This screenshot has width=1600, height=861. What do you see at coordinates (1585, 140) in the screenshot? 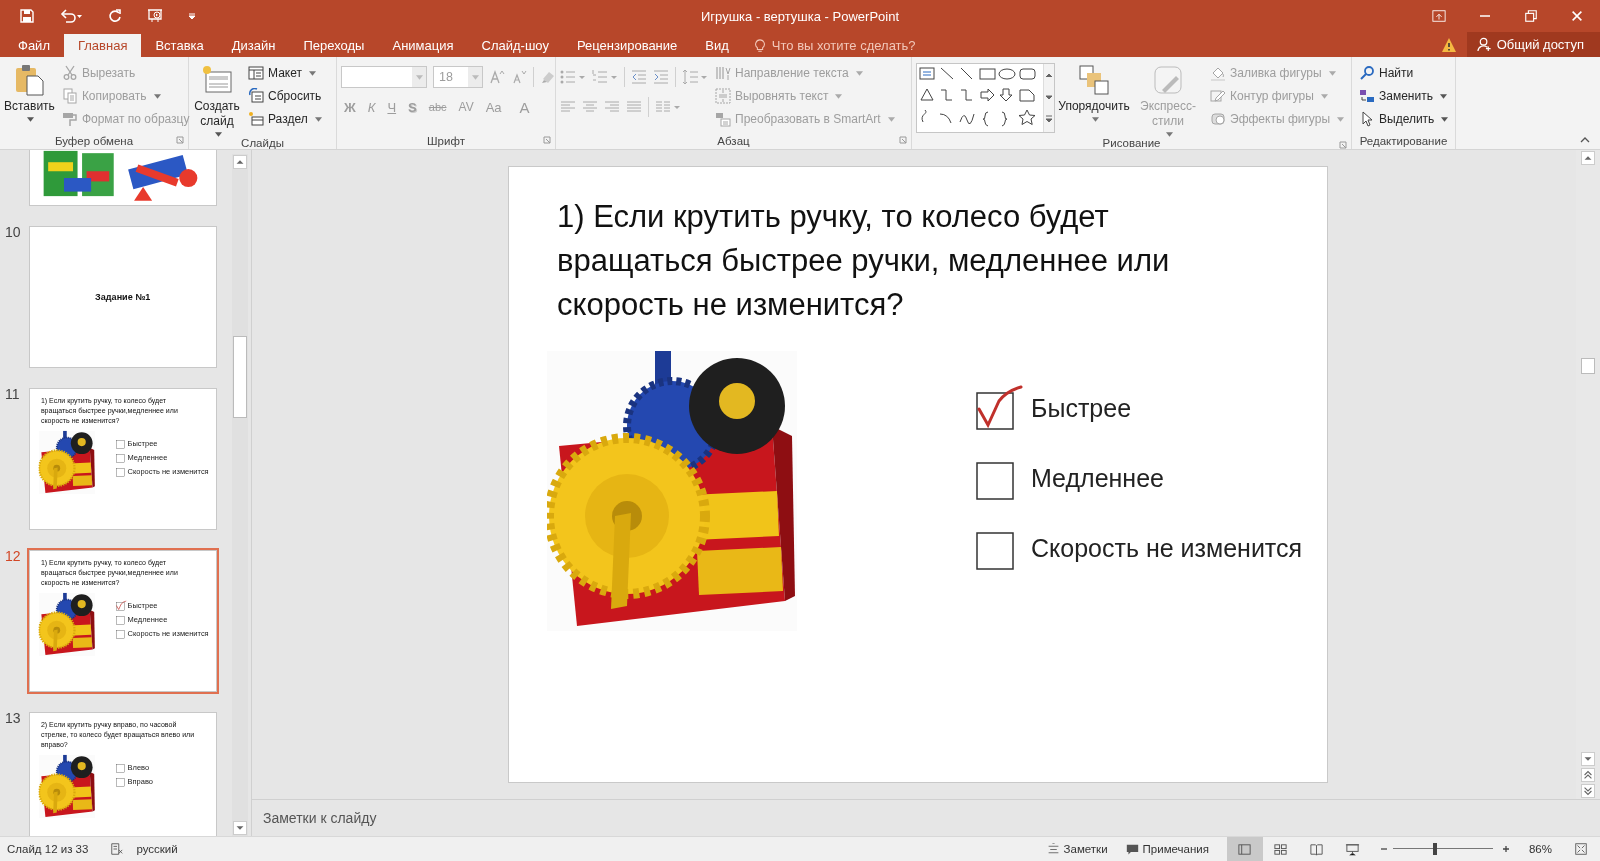
I see `collapse-ribbon-icon` at bounding box center [1585, 140].